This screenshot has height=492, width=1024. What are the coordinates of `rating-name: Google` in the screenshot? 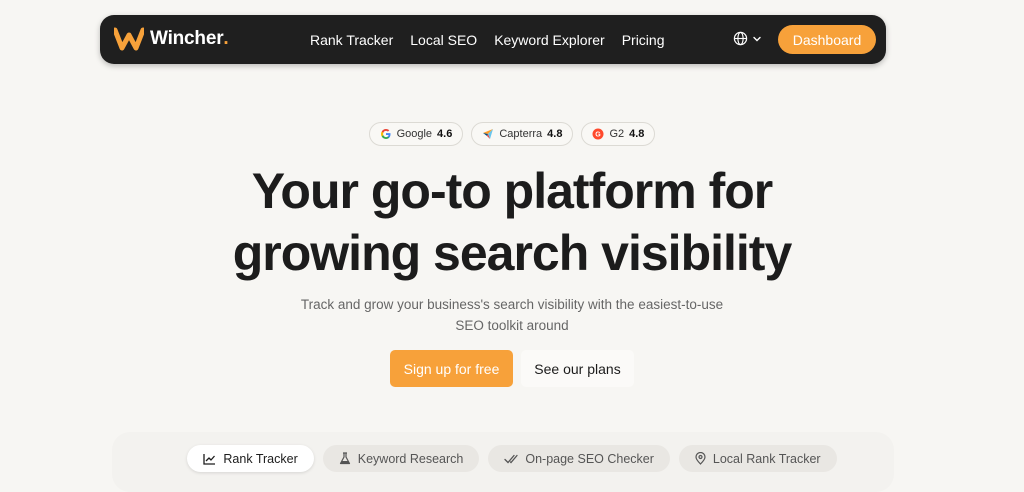 It's located at (414, 134).